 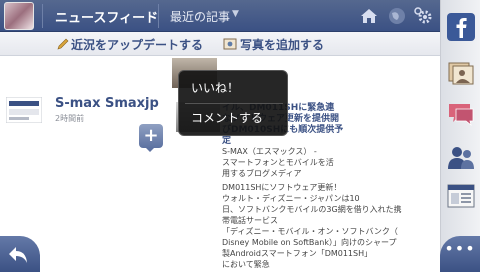 I want to click on link-description-line: において緊急, so click(x=246, y=264).